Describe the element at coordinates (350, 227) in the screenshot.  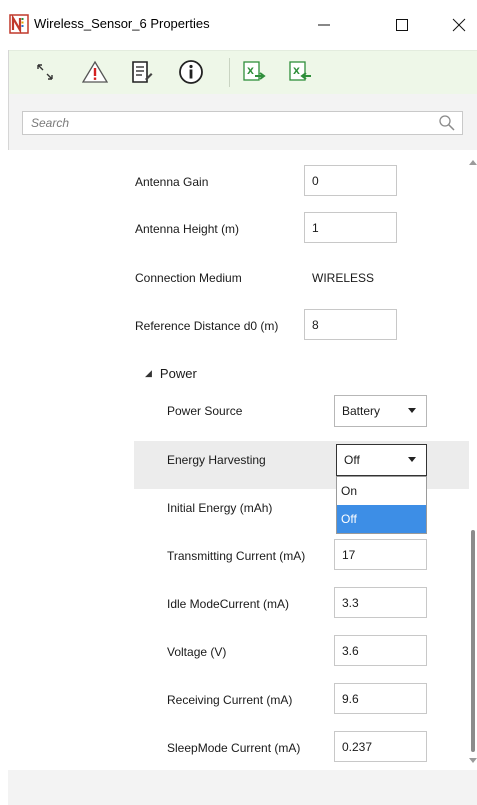
I see `antenna-height-input` at that location.